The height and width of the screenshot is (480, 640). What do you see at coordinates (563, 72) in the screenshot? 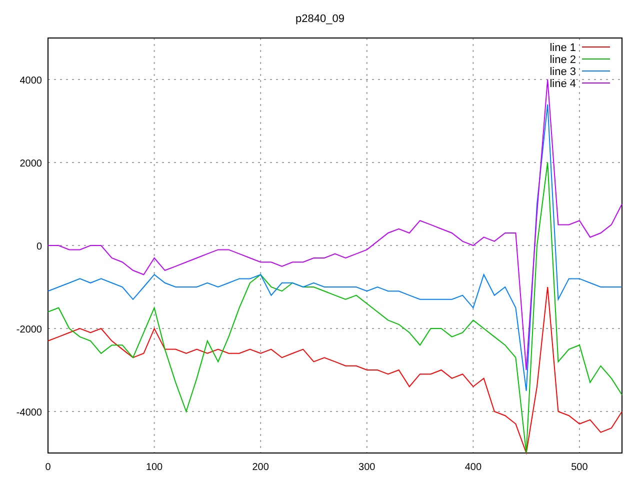
I see `legend-label: line 3` at bounding box center [563, 72].